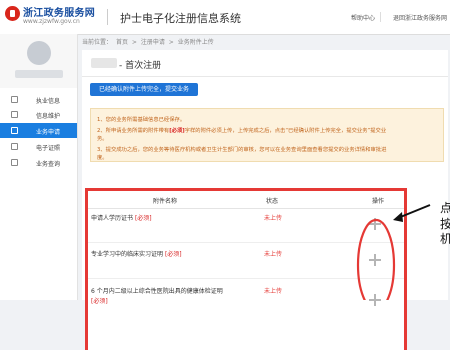 Image resolution: width=450 pixels, height=350 pixels. What do you see at coordinates (398, 217) in the screenshot?
I see `arrow-head-icon` at bounding box center [398, 217].